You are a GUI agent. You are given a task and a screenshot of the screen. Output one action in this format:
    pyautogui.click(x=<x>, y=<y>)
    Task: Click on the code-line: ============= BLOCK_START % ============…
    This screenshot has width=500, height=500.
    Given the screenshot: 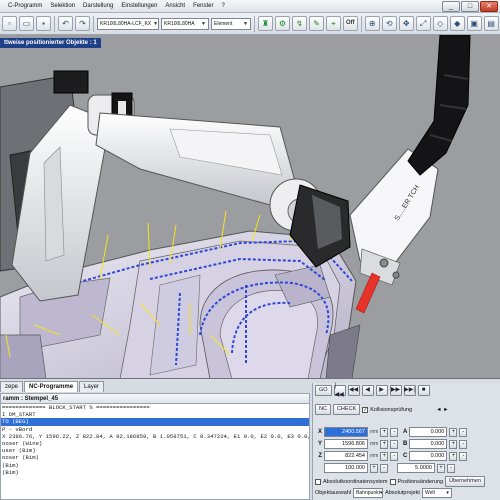 What is the action you would take?
    pyautogui.click(x=155, y=407)
    